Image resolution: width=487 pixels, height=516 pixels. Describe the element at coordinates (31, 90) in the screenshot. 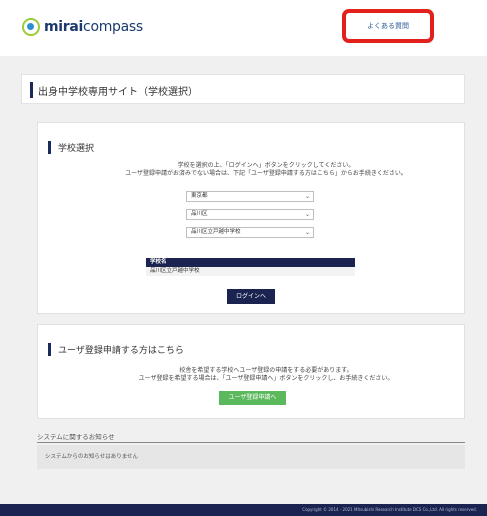

I see `title-accent-bar` at that location.